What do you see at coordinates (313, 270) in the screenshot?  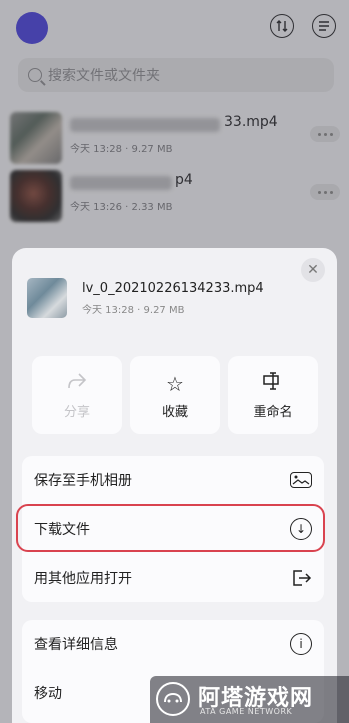 I see `close-icon: ✕` at bounding box center [313, 270].